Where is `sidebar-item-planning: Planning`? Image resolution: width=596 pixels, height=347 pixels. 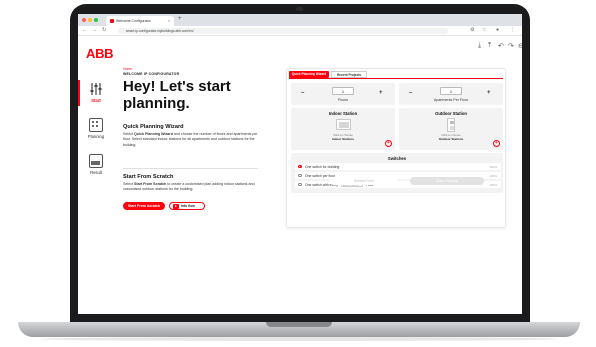 sidebar-item-planning: Planning is located at coordinates (96, 128).